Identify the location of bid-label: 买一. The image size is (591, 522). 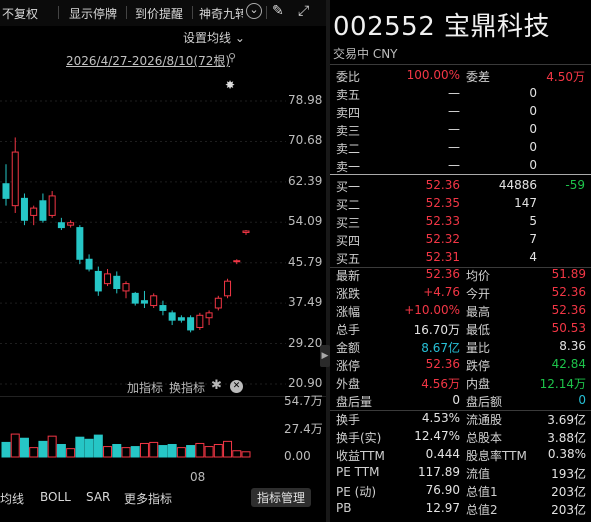
(348, 187).